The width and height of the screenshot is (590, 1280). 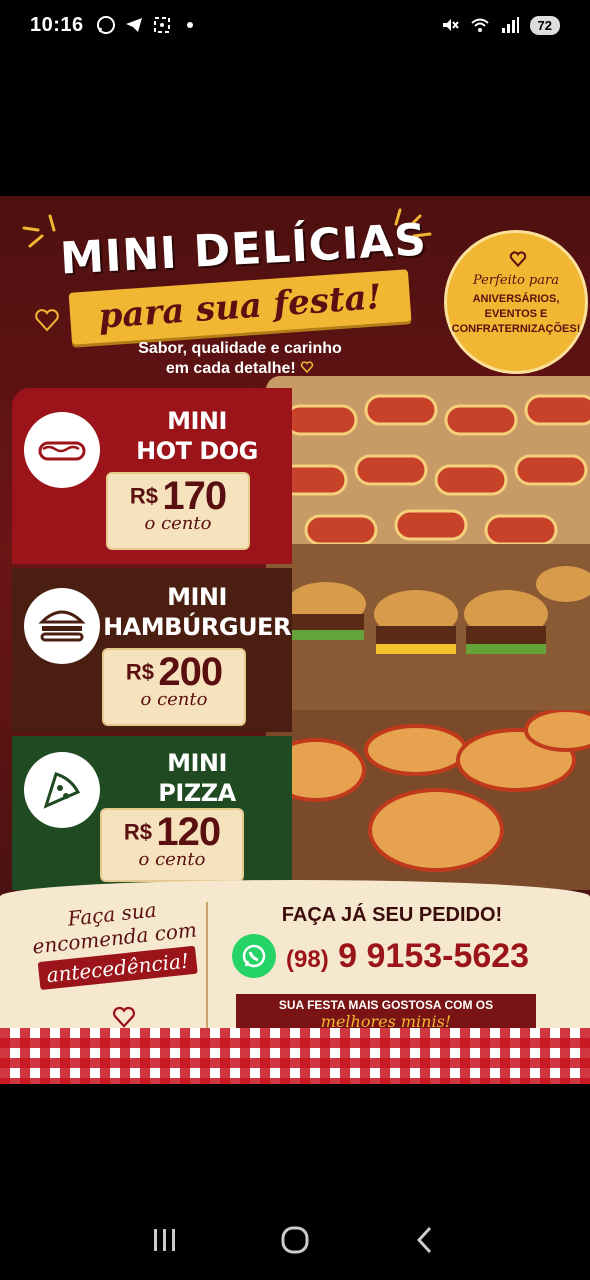 I want to click on price-card: R$ 120 o cento, so click(x=172, y=845).